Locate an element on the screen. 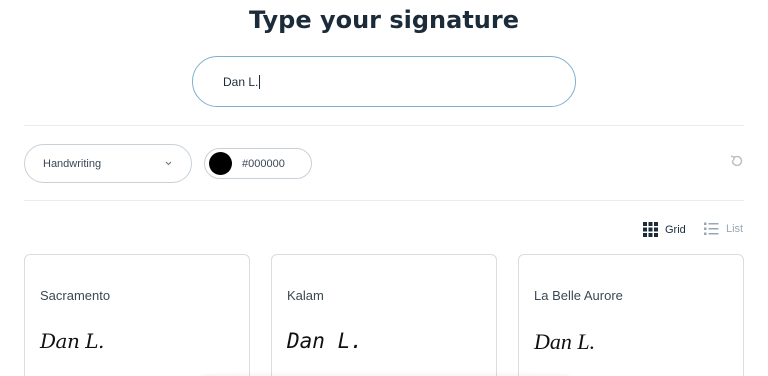 The image size is (768, 376). font-style-dropdown: Handwriting is located at coordinates (108, 163).